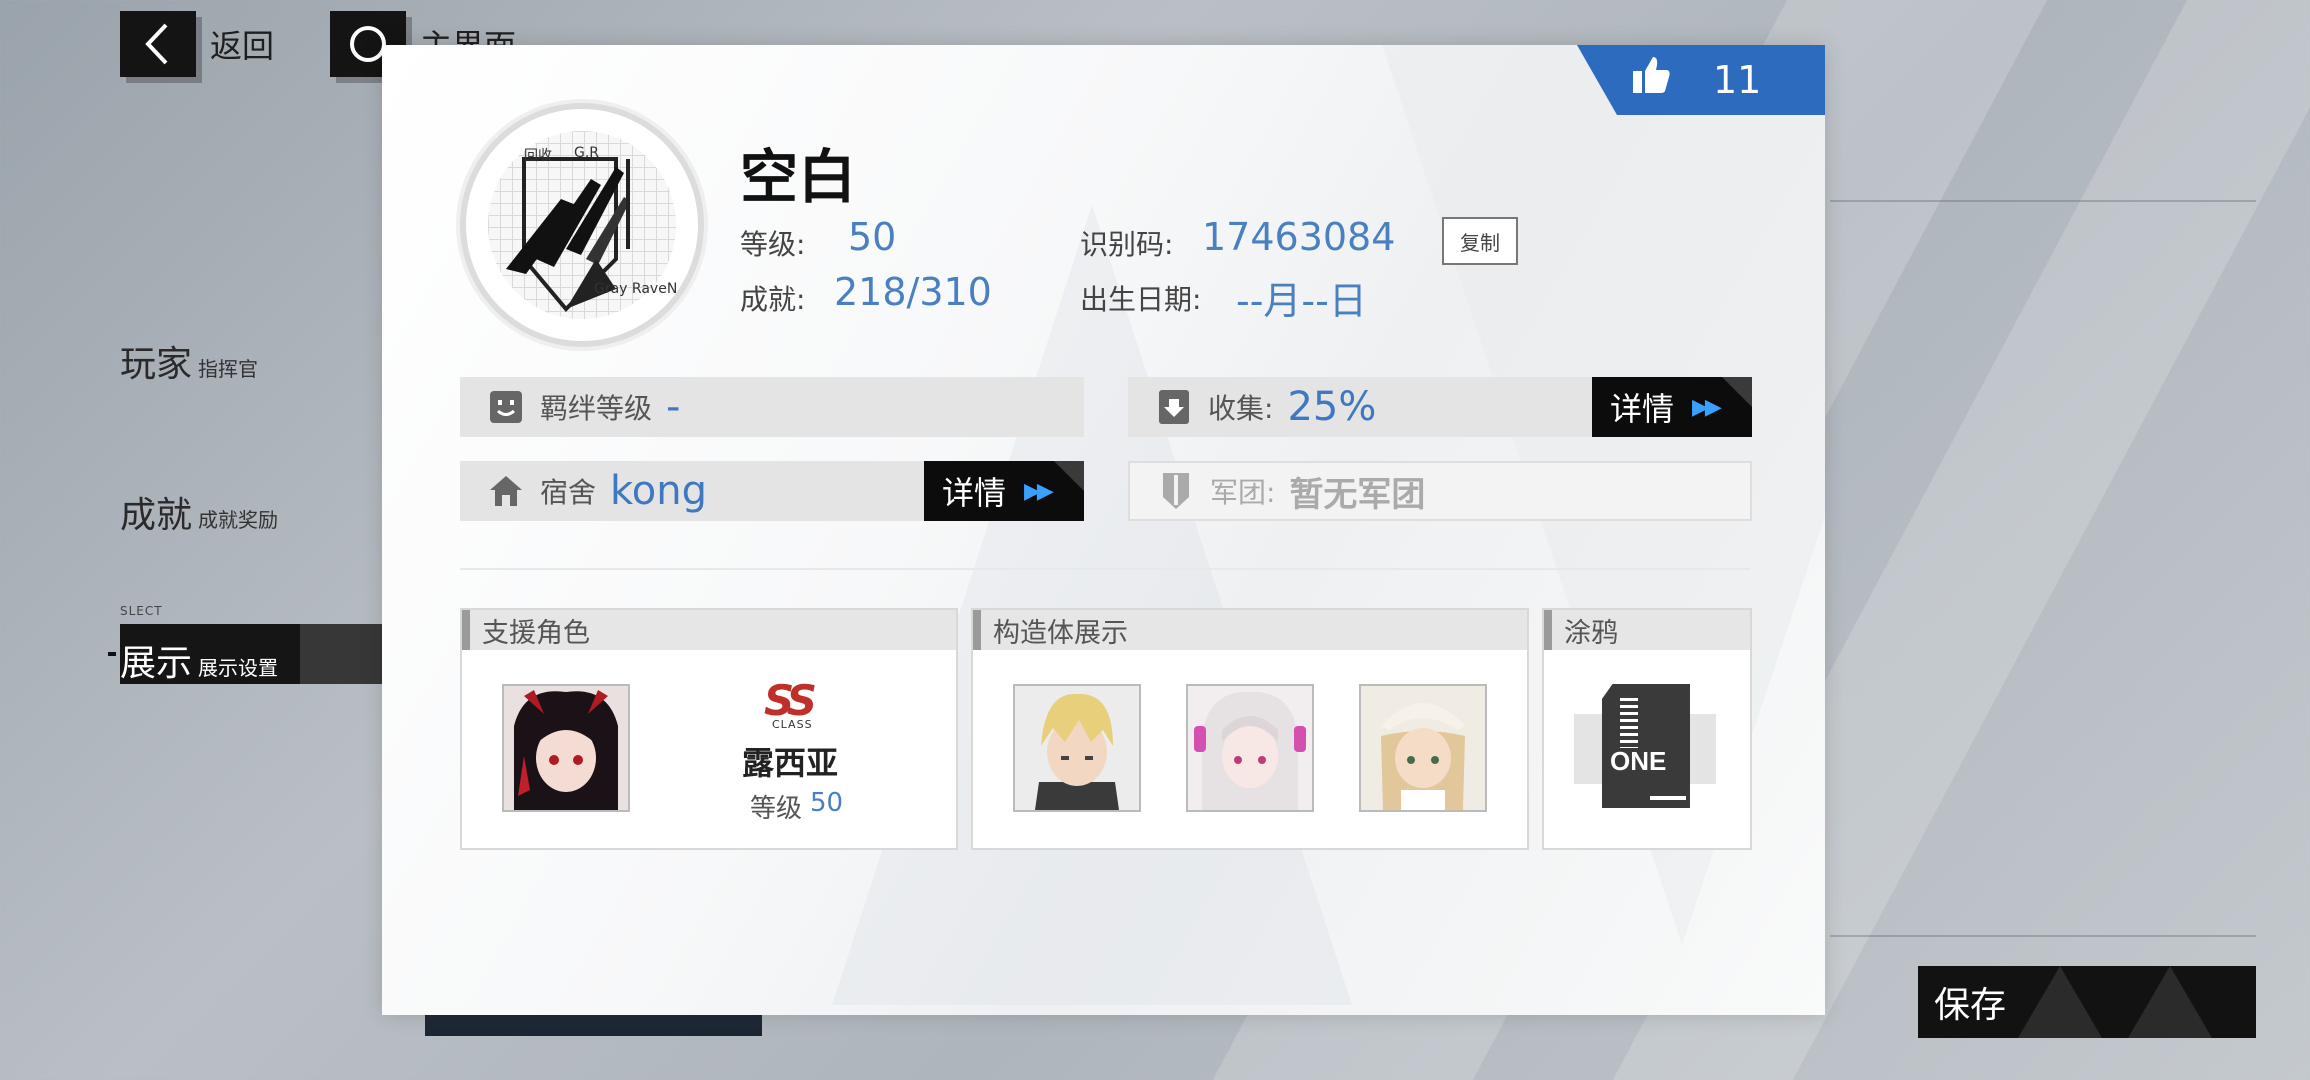  I want to click on menu-item-player: 玩家 指挥官, so click(189, 361).